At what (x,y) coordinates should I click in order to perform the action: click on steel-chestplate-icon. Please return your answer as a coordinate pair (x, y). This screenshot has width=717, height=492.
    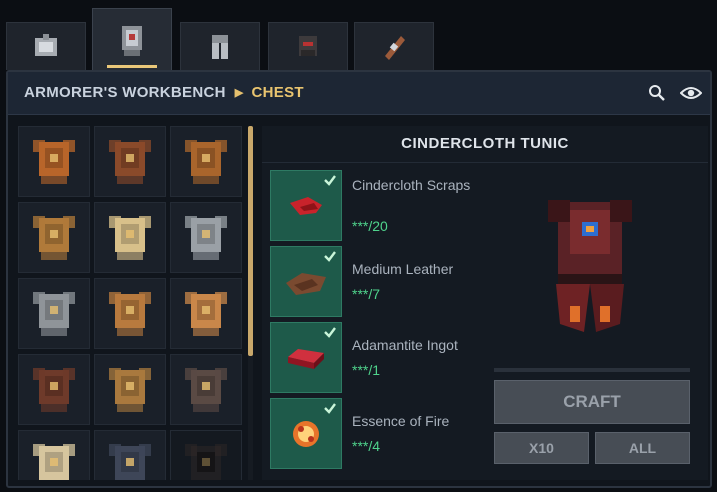
    Looking at the image, I should click on (54, 313).